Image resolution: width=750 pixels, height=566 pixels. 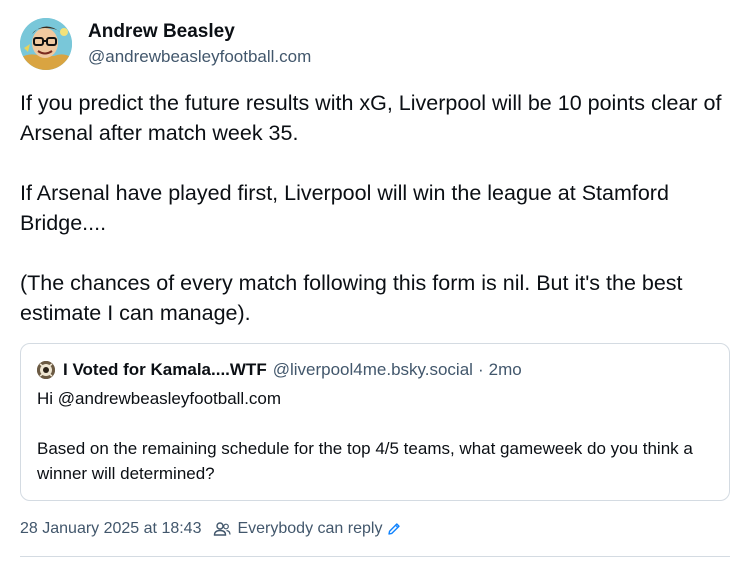 What do you see at coordinates (394, 529) in the screenshot?
I see `pencil-icon` at bounding box center [394, 529].